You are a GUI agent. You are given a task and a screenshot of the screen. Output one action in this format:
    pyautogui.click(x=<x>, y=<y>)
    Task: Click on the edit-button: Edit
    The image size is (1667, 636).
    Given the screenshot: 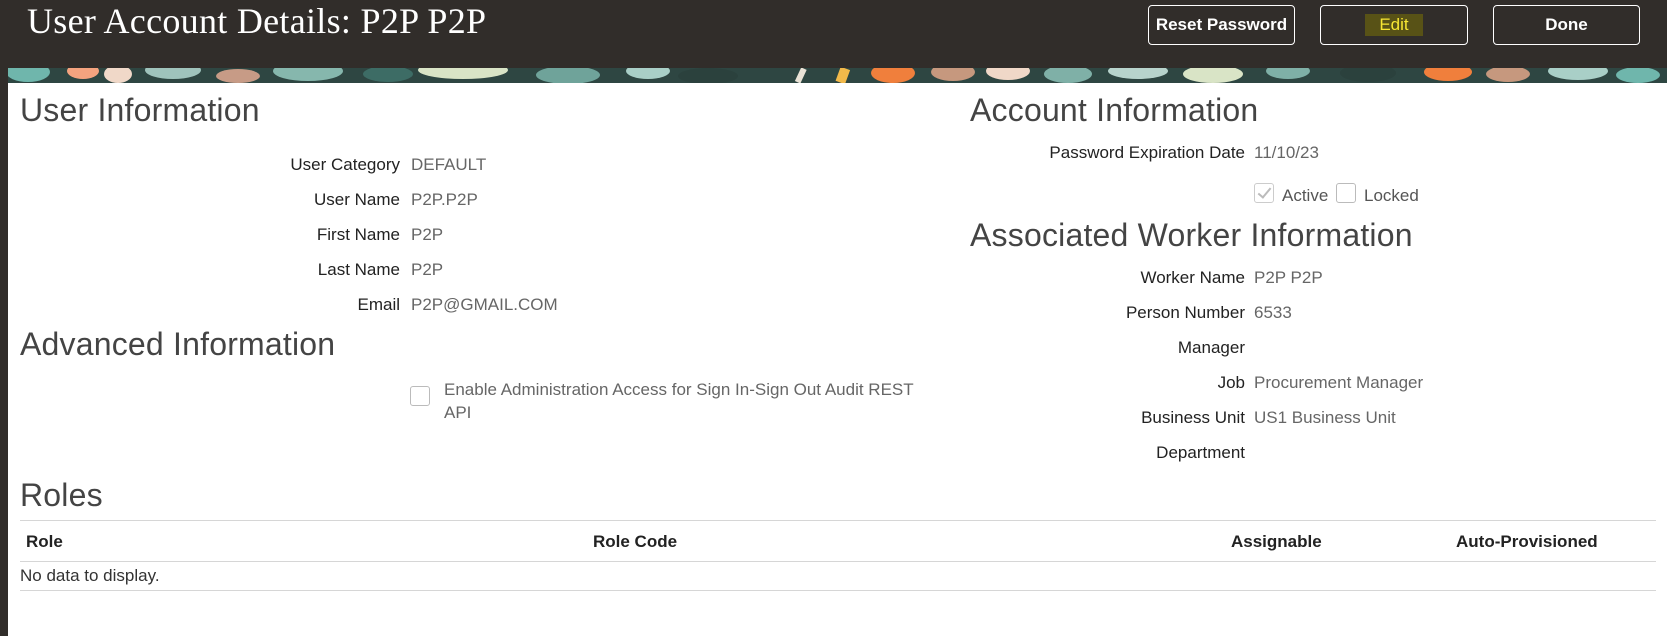 What is the action you would take?
    pyautogui.click(x=1394, y=25)
    